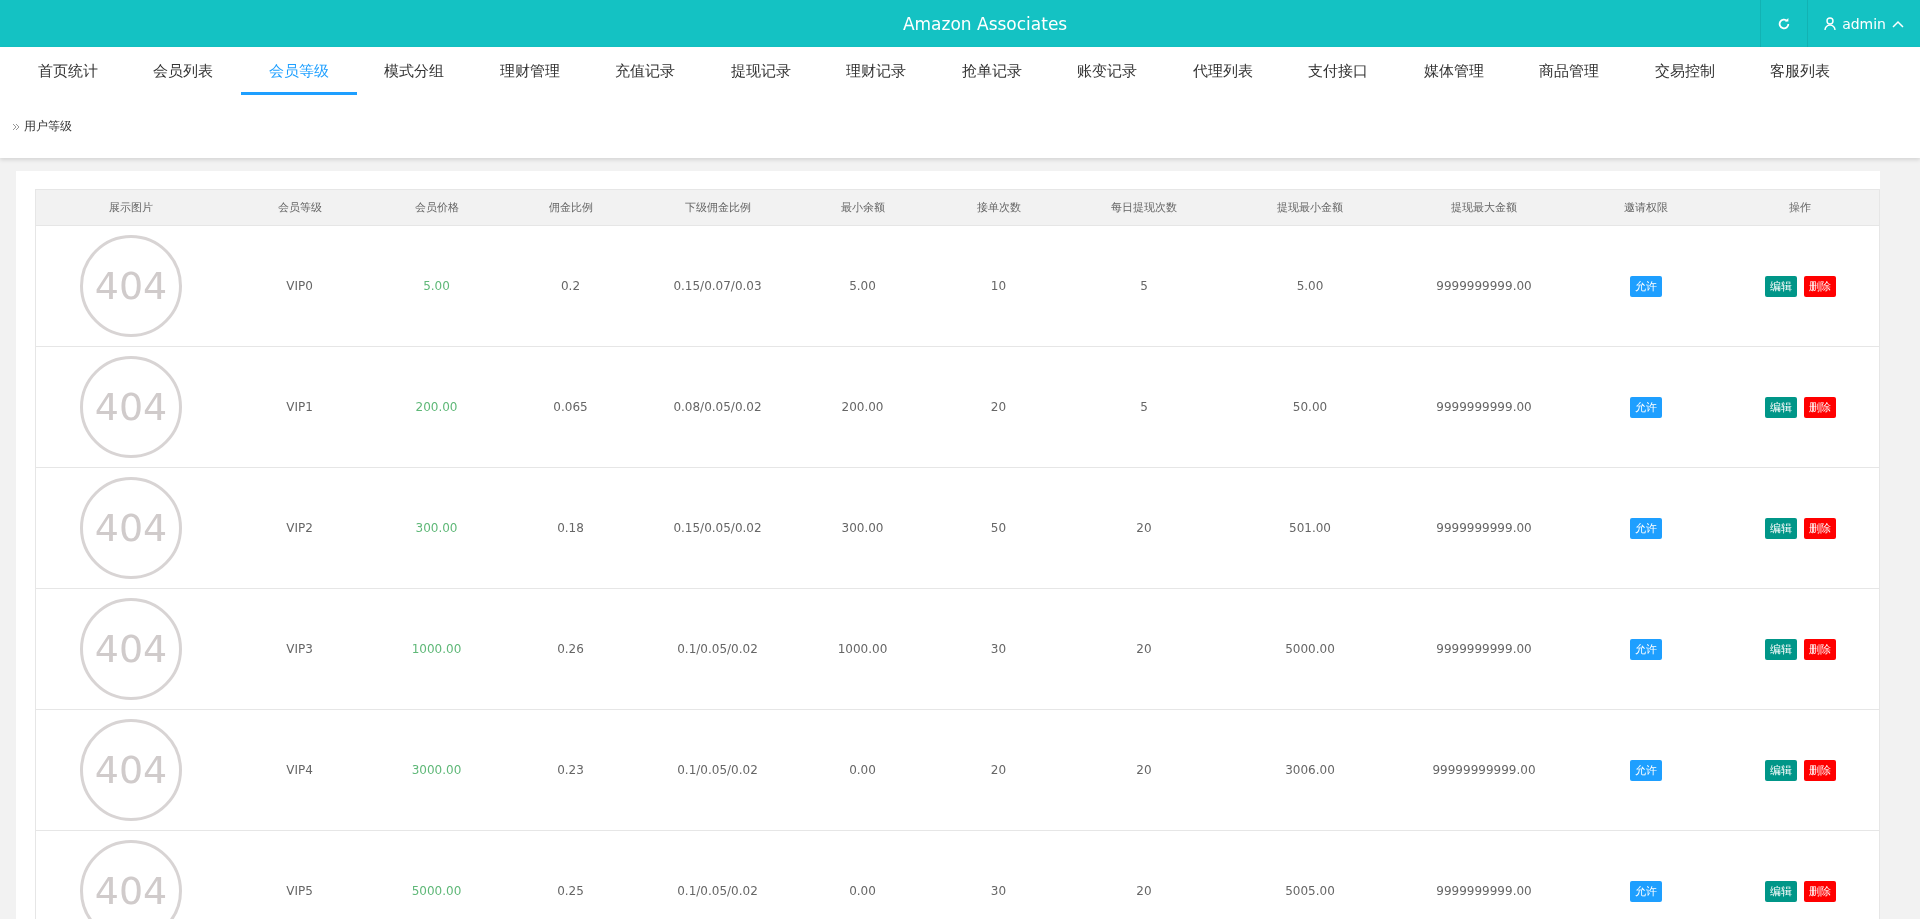  What do you see at coordinates (1800, 71) in the screenshot?
I see `nav-tab: 客服列表` at bounding box center [1800, 71].